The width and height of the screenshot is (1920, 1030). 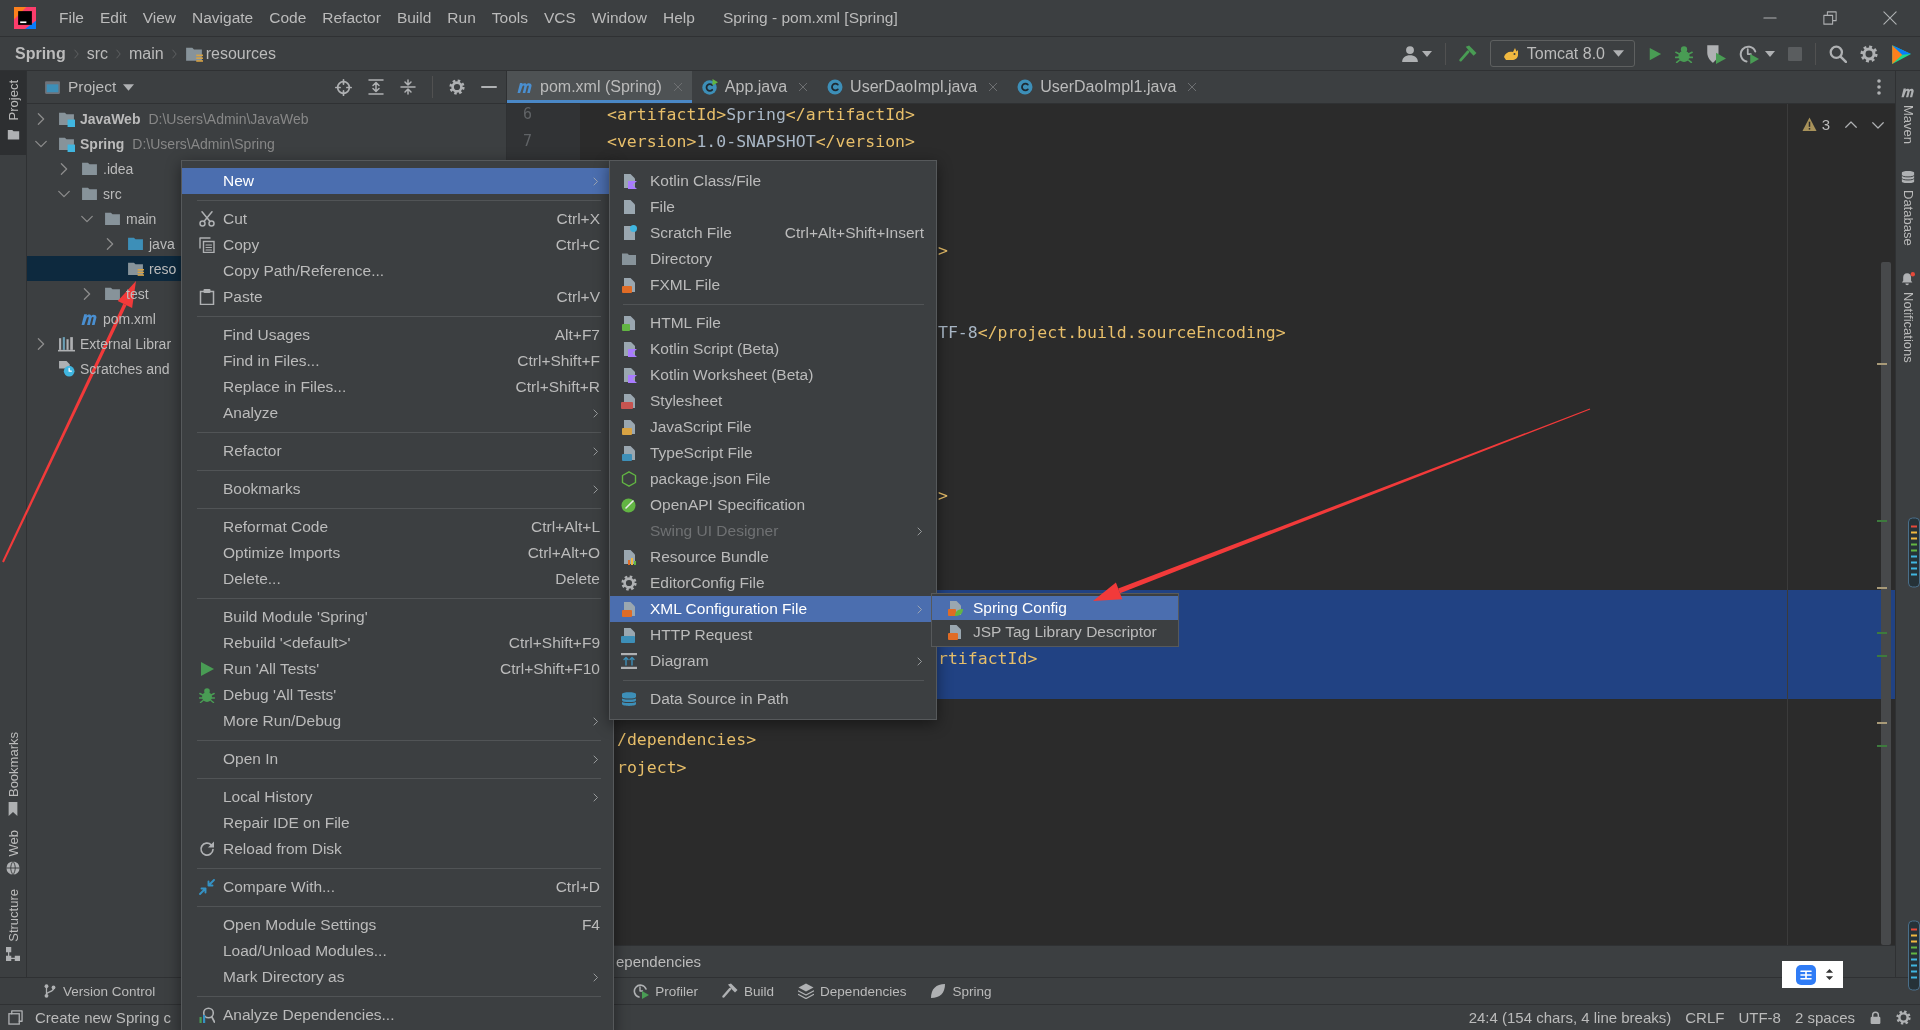 I want to click on code-text: <artifactId>Spring</artifactId>, so click(x=761, y=114).